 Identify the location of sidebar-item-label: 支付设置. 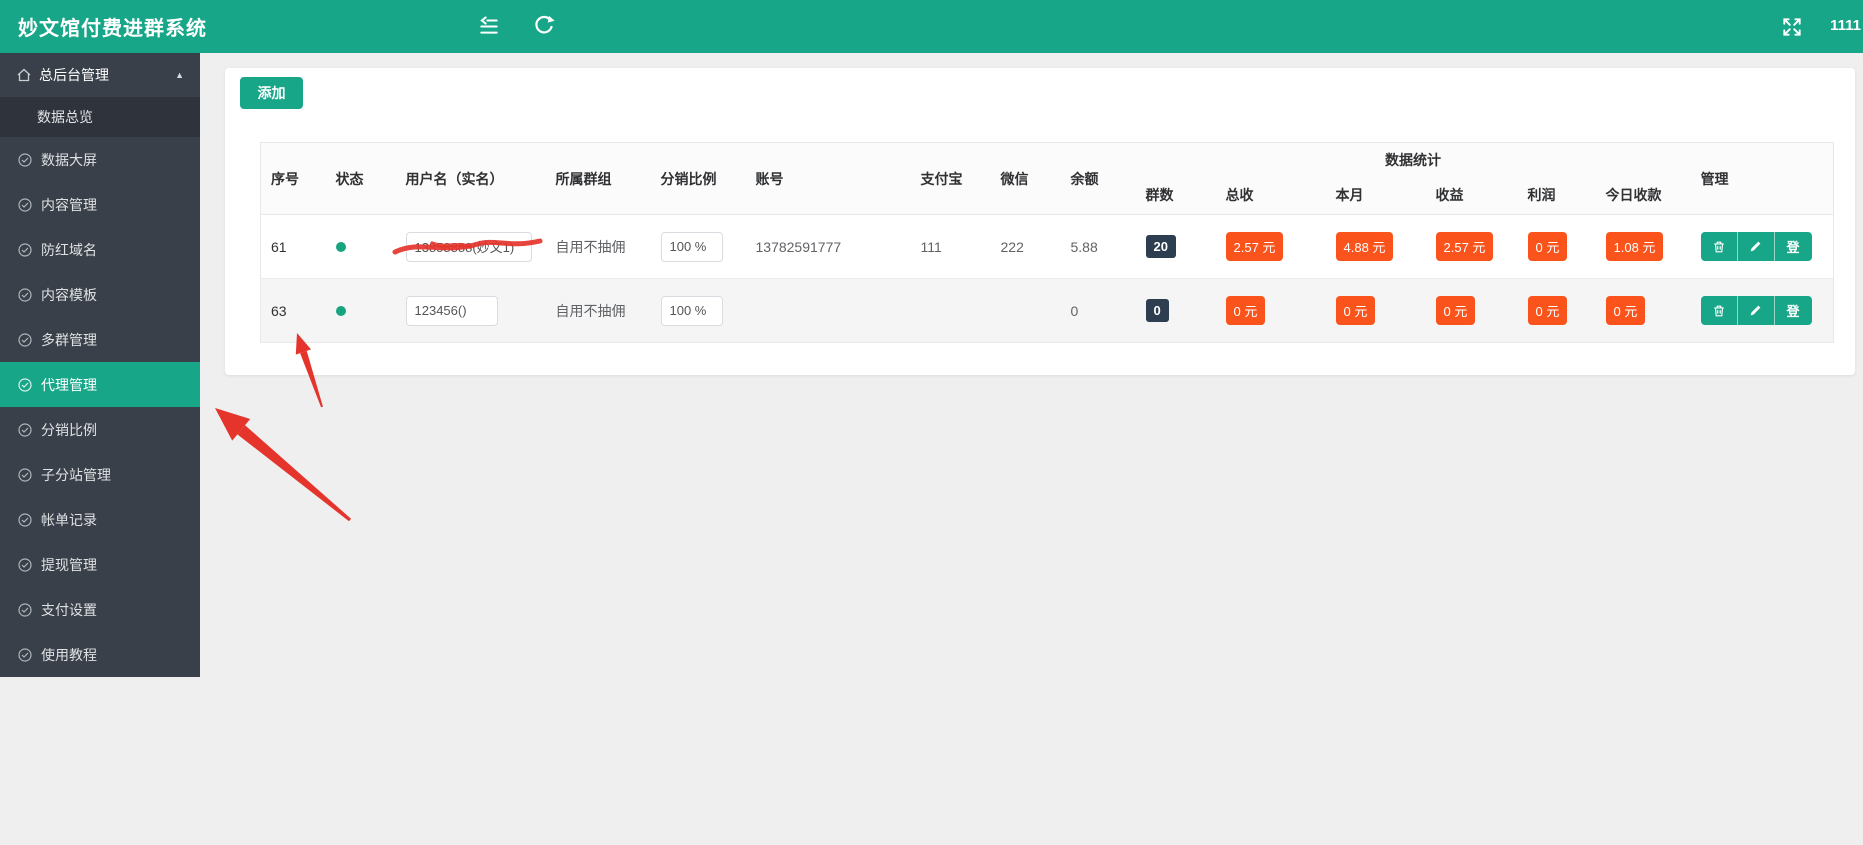
(69, 609).